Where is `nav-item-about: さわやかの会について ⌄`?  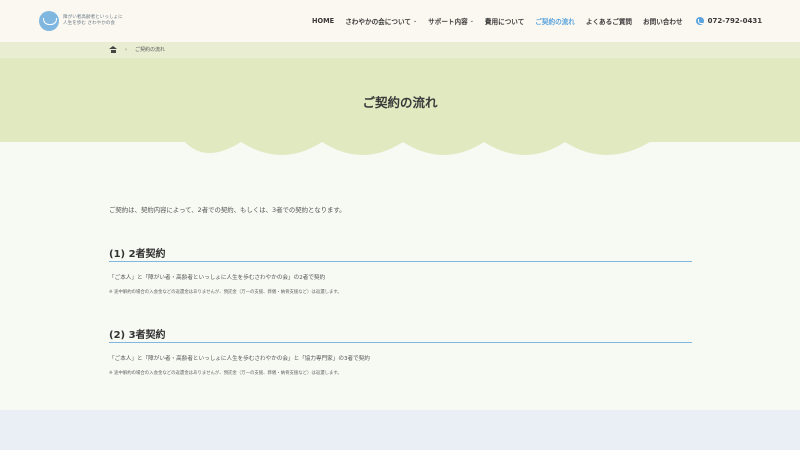
nav-item-about: さわやかの会について ⌄ is located at coordinates (381, 21).